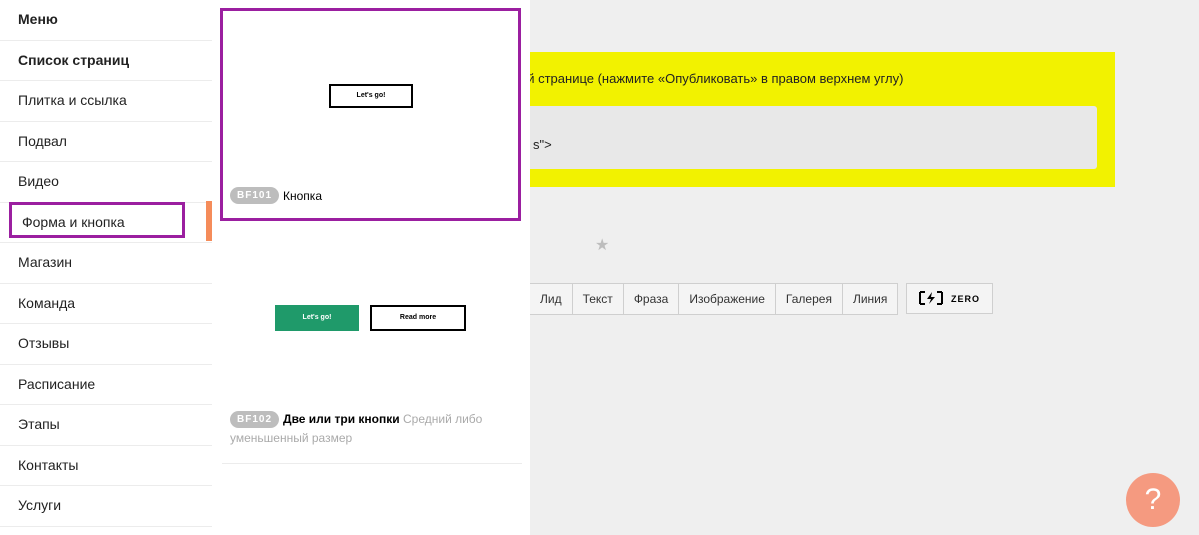 The image size is (1199, 535). Describe the element at coordinates (255, 420) in the screenshot. I see `block-code-badge: BF102` at that location.